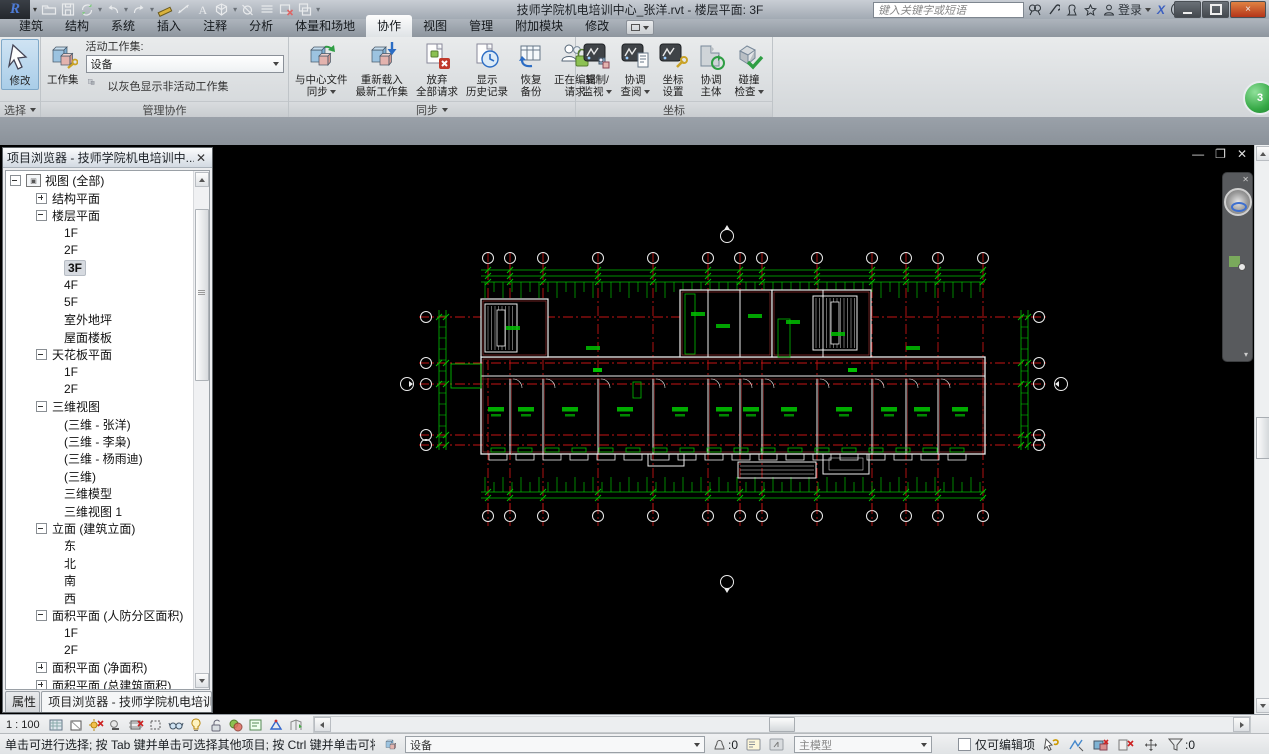 The image size is (1269, 754). I want to click on ribbon-tab-插入: 插入, so click(169, 26).